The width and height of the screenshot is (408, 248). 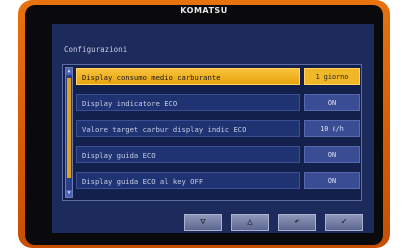 I want to click on setting-label: Display guida ECO al key OFF, so click(x=188, y=180).